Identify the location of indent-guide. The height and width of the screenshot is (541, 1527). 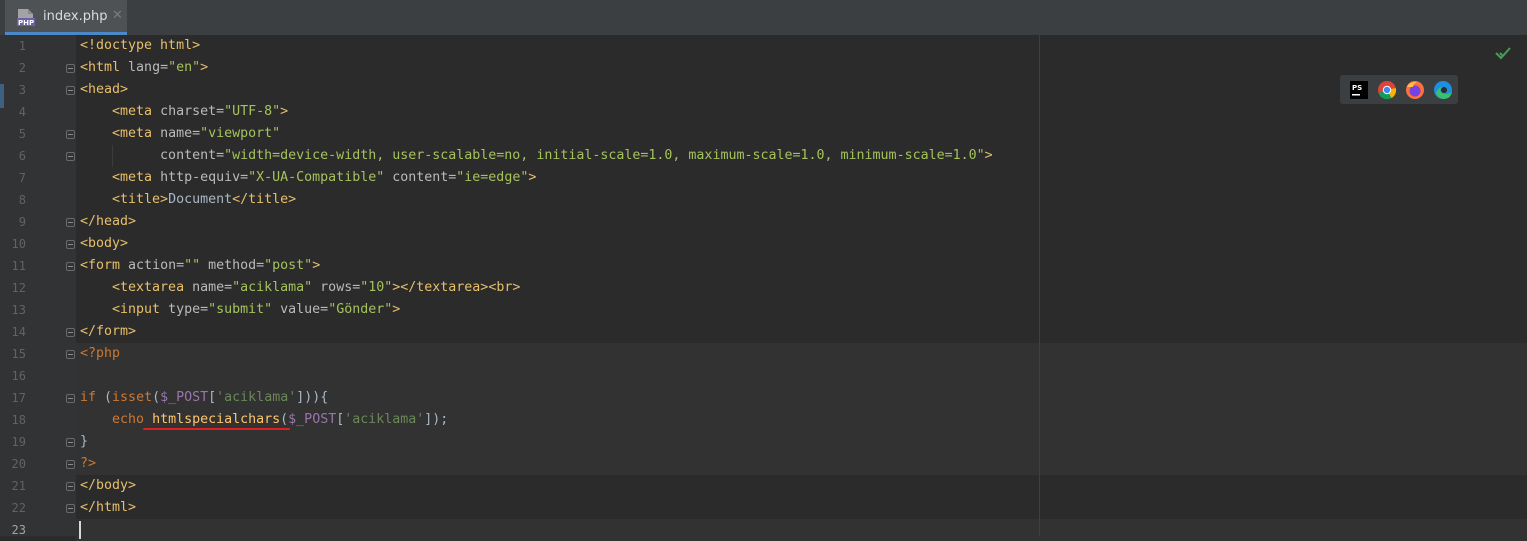
(112, 156).